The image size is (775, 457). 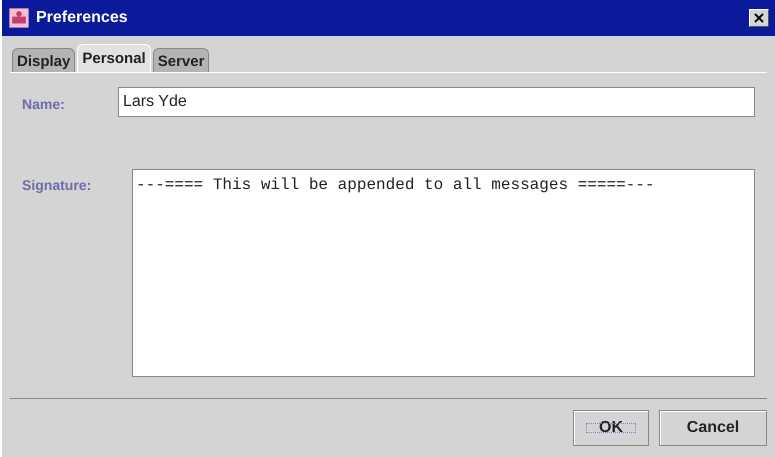 I want to click on close-button, so click(x=759, y=18).